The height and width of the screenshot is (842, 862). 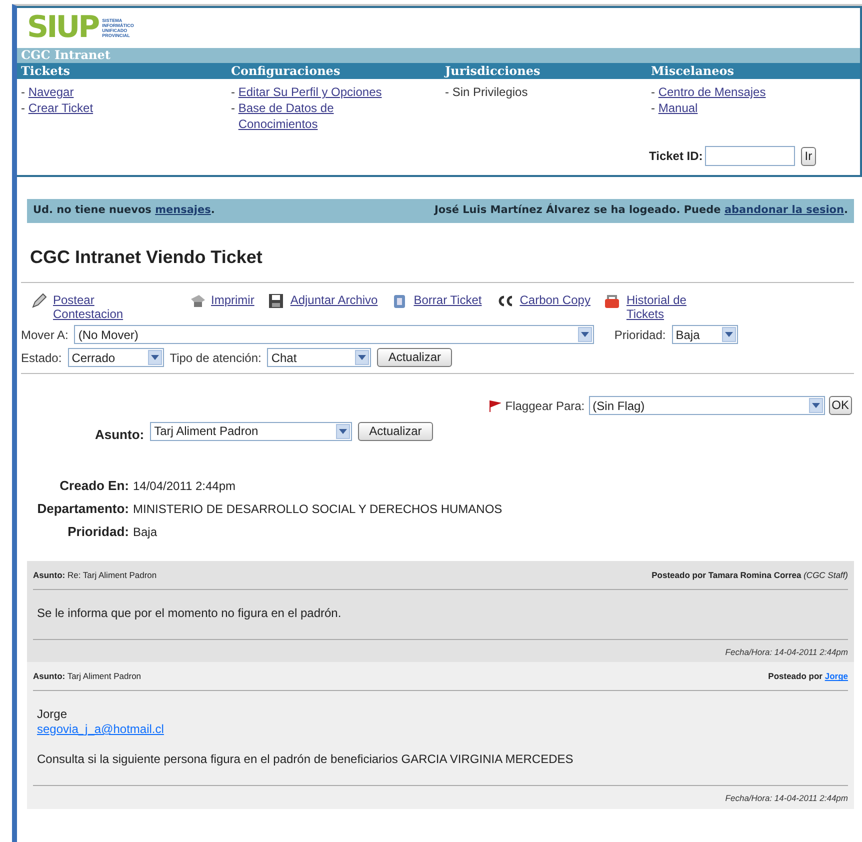 I want to click on menu-heading: Tickets, so click(x=122, y=71).